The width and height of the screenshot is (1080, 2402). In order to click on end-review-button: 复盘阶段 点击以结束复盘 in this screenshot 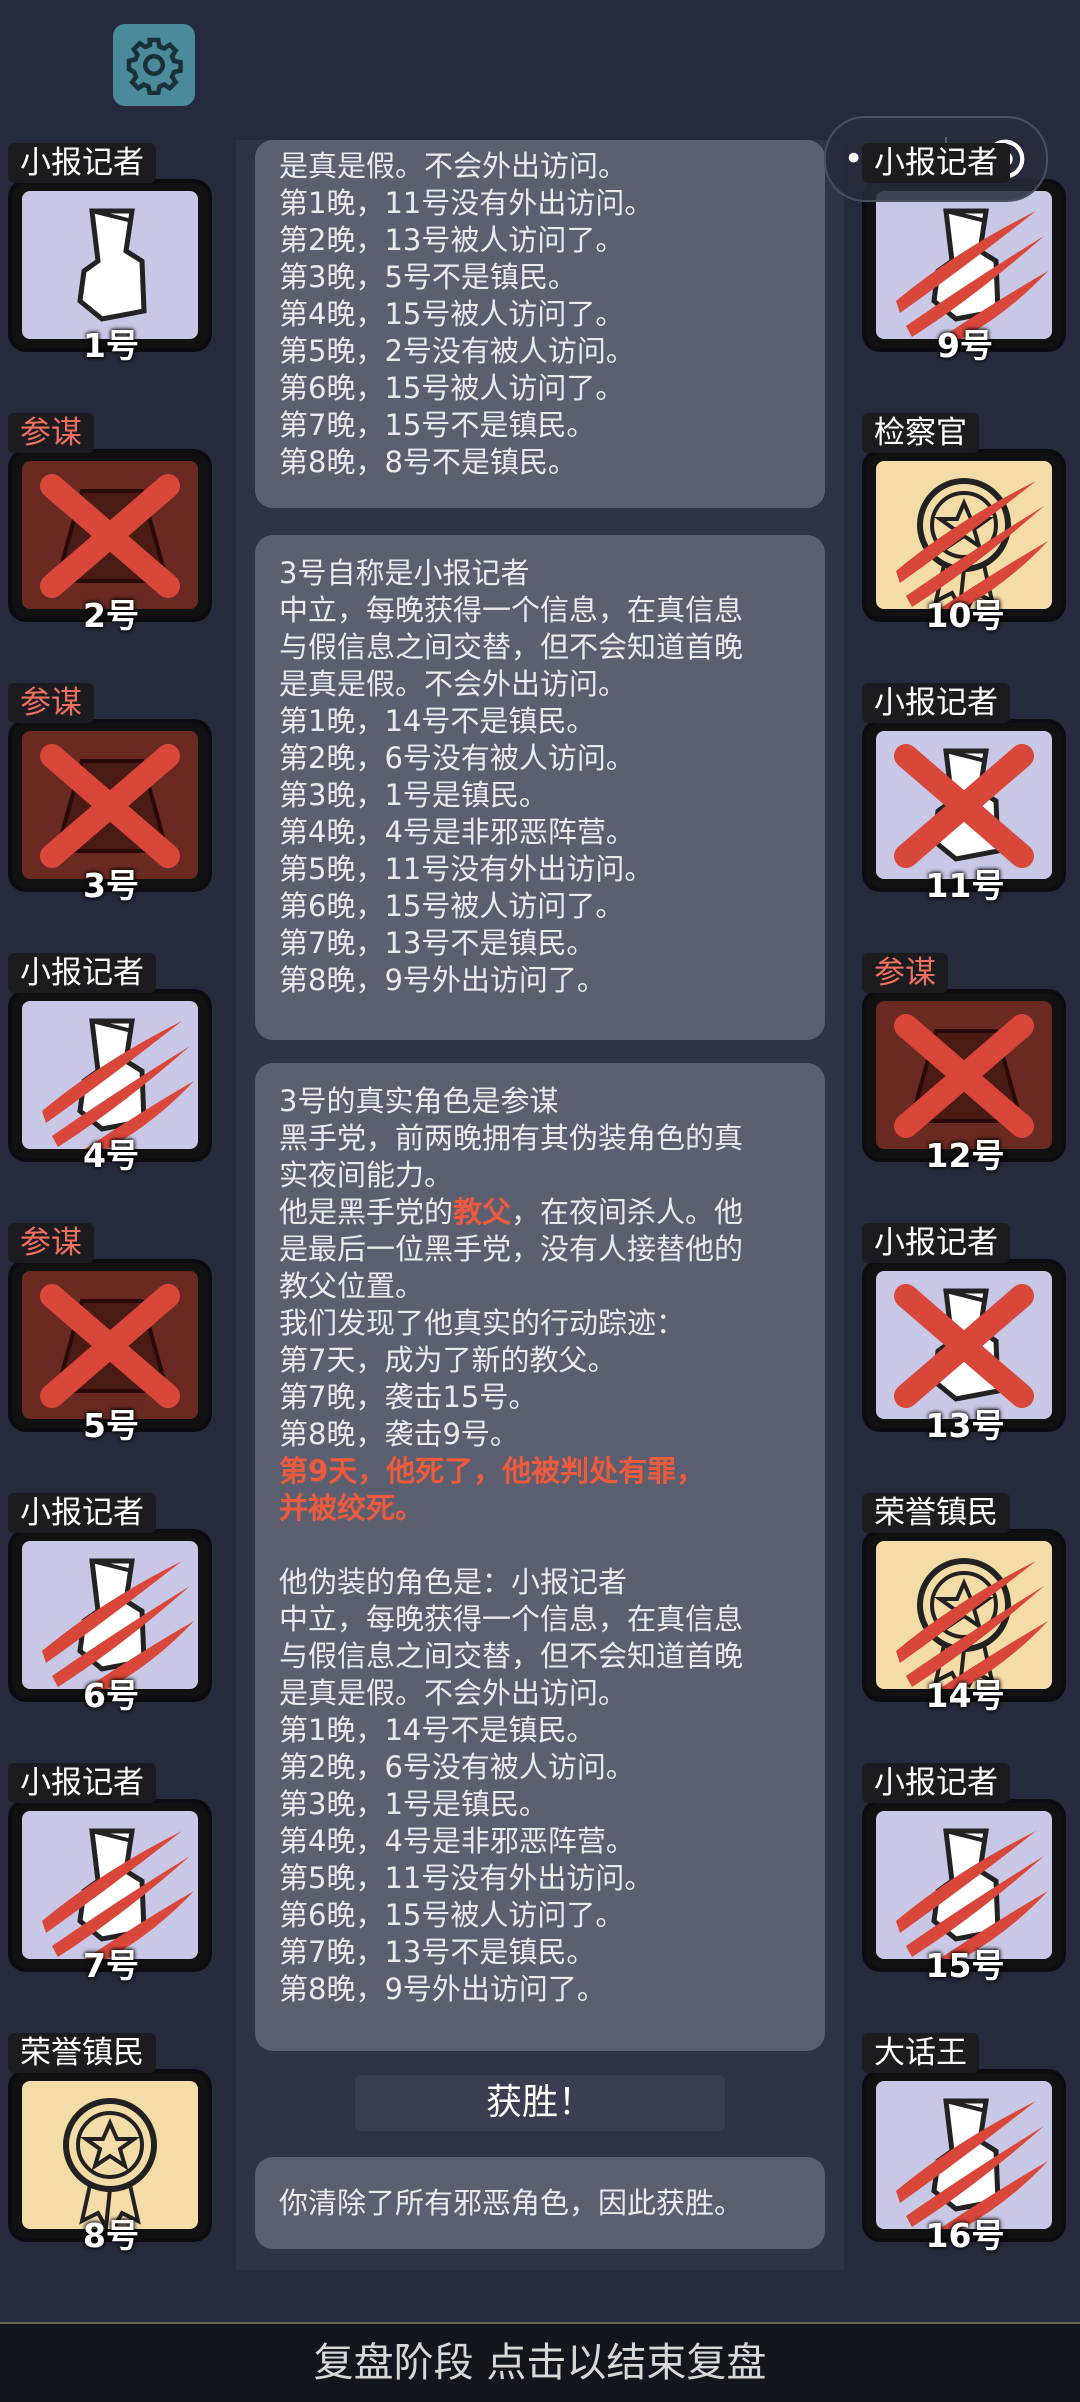, I will do `click(540, 2362)`.